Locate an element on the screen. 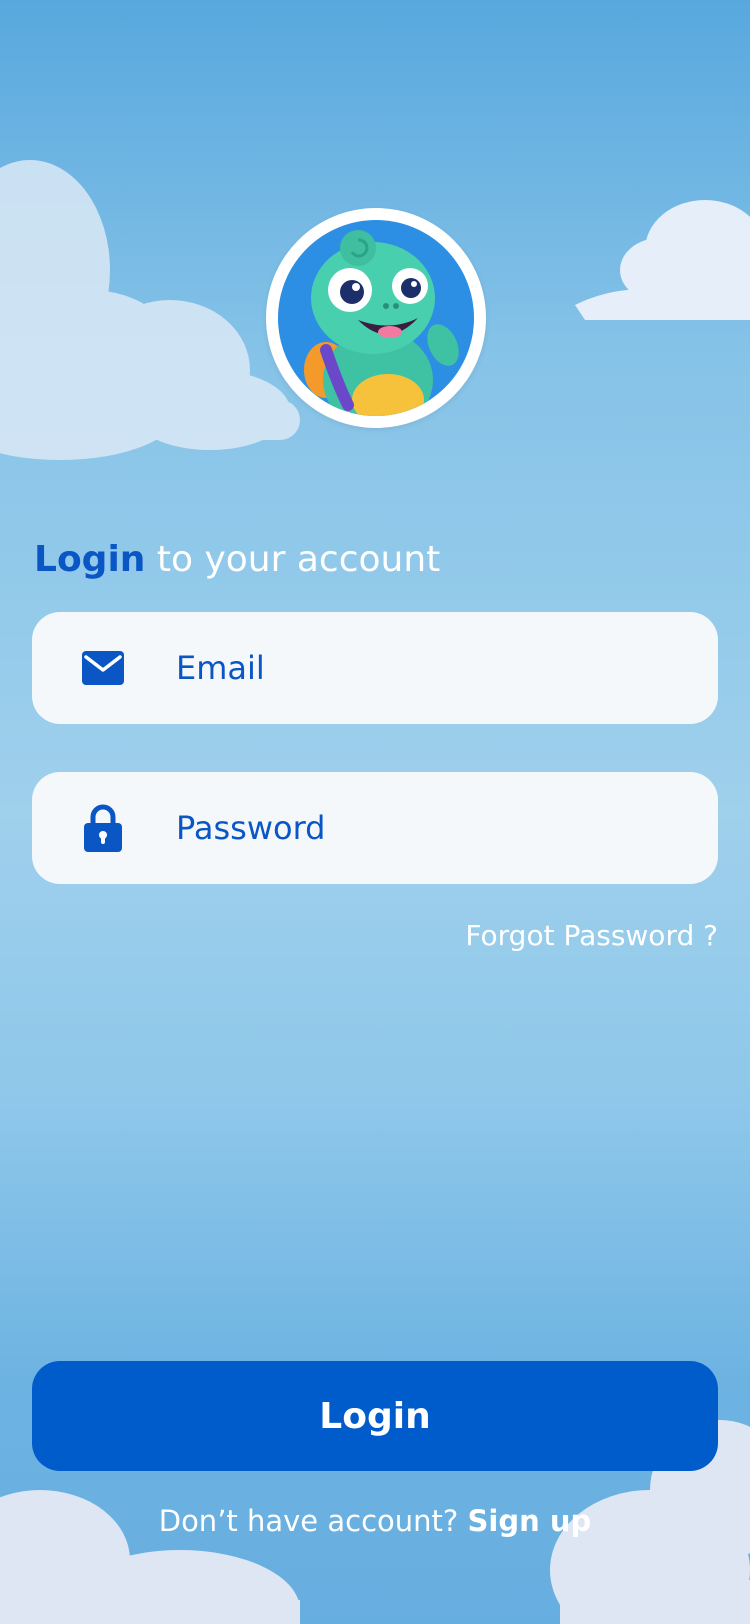 The image size is (750, 1624). cloud-right-icon is located at coordinates (662, 260).